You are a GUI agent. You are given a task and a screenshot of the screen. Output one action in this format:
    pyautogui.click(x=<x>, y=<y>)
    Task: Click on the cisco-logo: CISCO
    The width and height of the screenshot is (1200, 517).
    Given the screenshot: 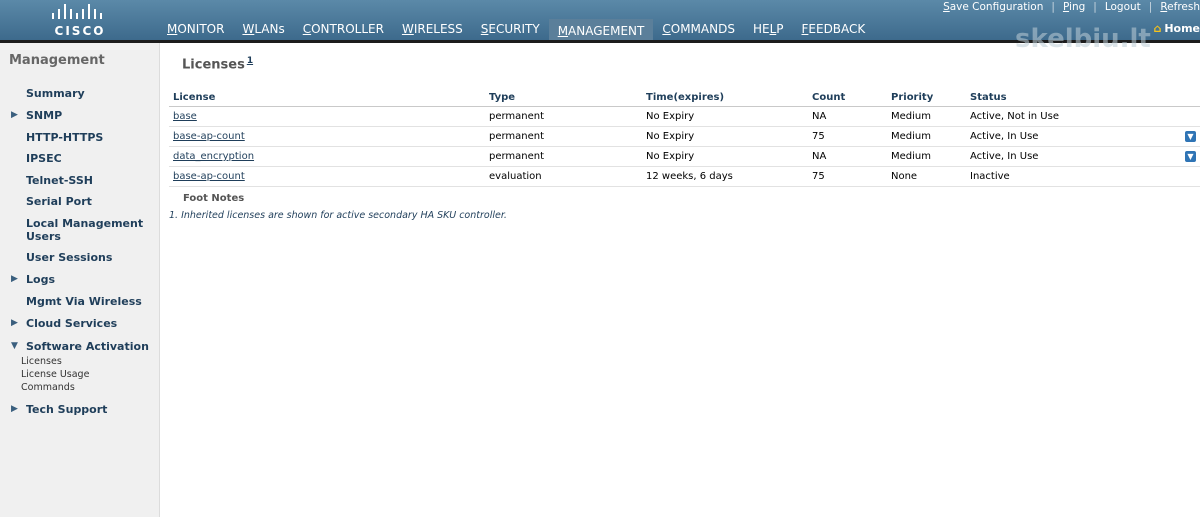 What is the action you would take?
    pyautogui.click(x=80, y=20)
    